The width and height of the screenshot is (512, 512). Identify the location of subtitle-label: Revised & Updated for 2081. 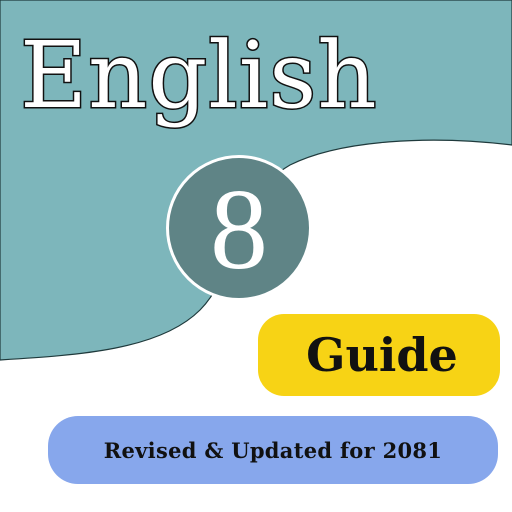
(273, 450).